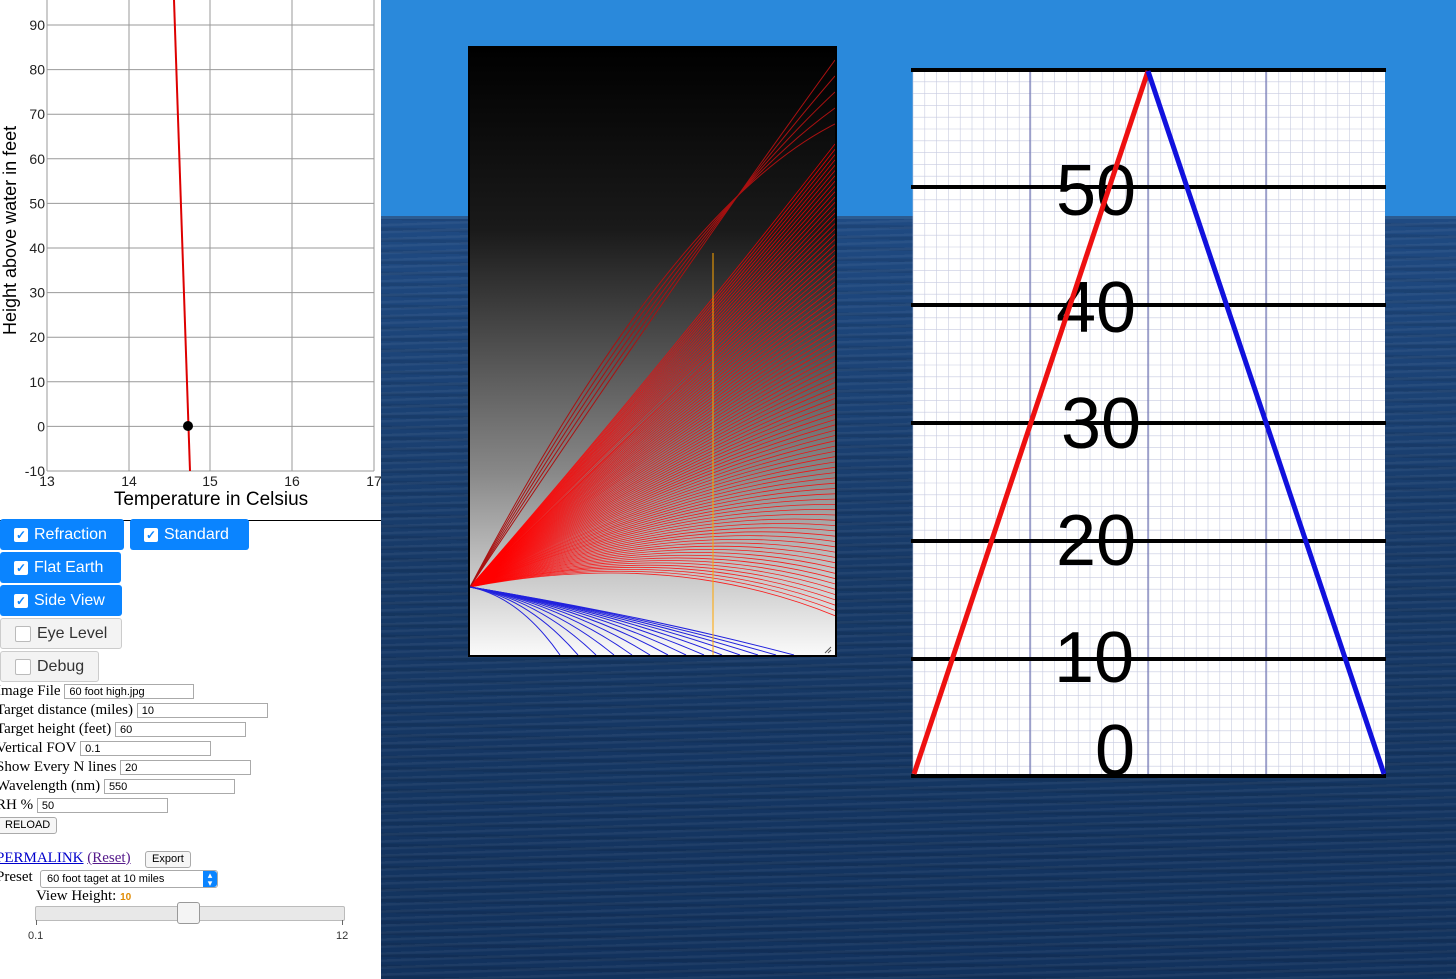  I want to click on export-button: Export, so click(168, 859).